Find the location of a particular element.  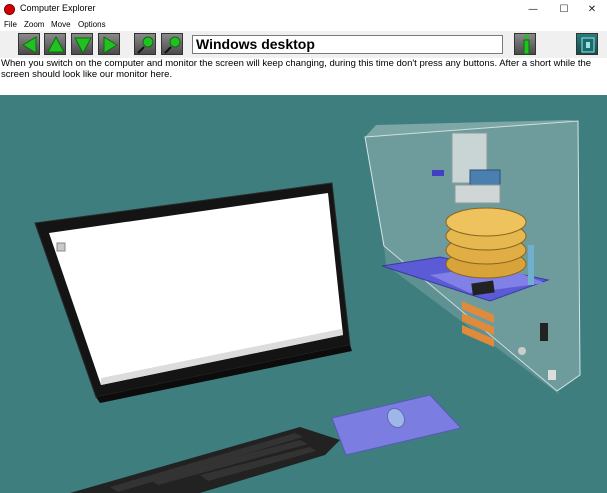

down-button is located at coordinates (82, 44).